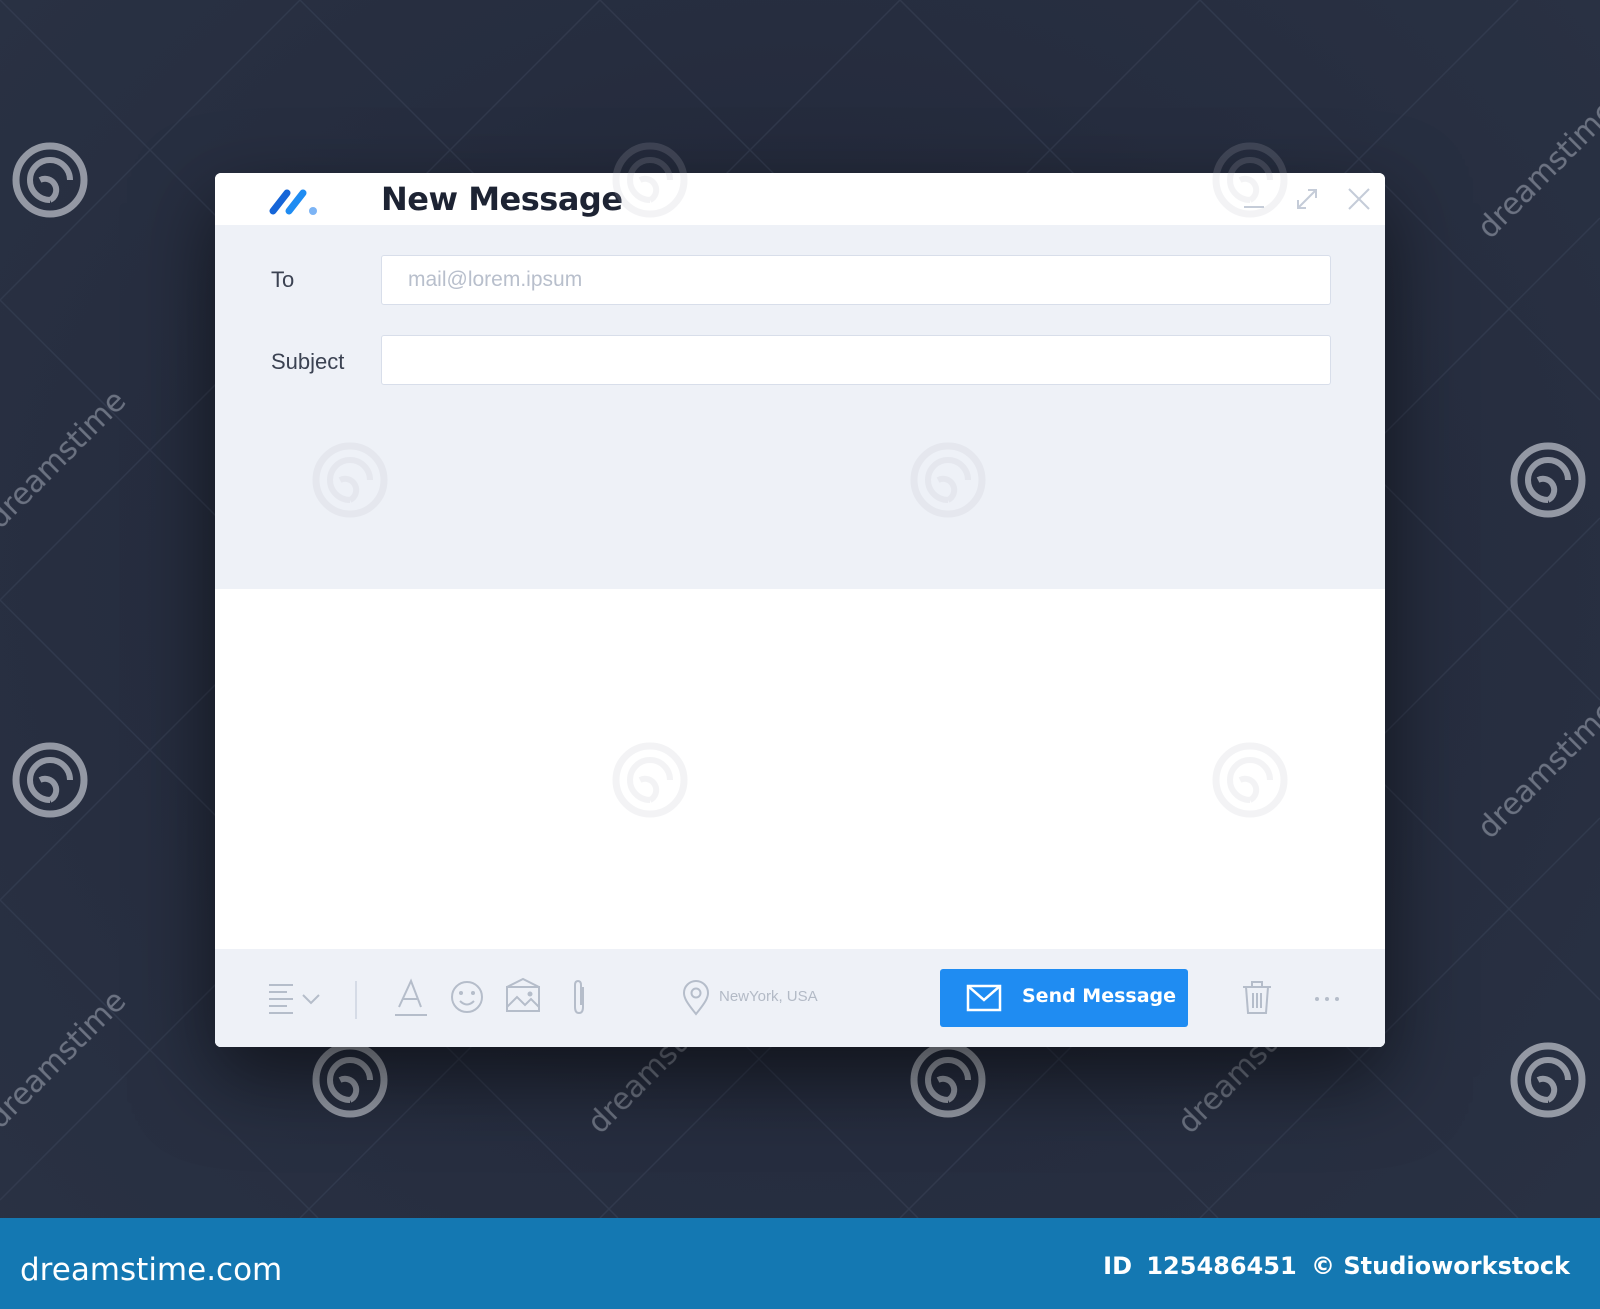  I want to click on subject-field, so click(856, 360).